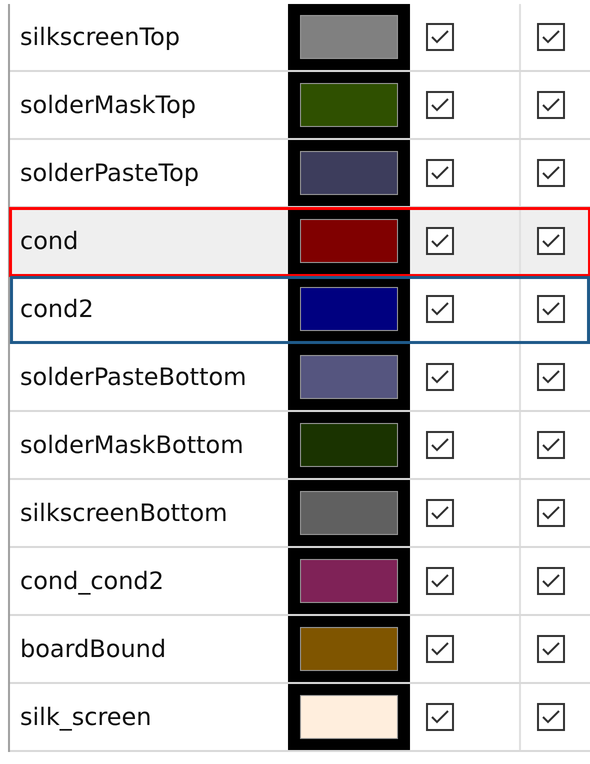 This screenshot has width=590, height=764. Describe the element at coordinates (132, 445) in the screenshot. I see `layer-name: solderMaskBottom` at that location.